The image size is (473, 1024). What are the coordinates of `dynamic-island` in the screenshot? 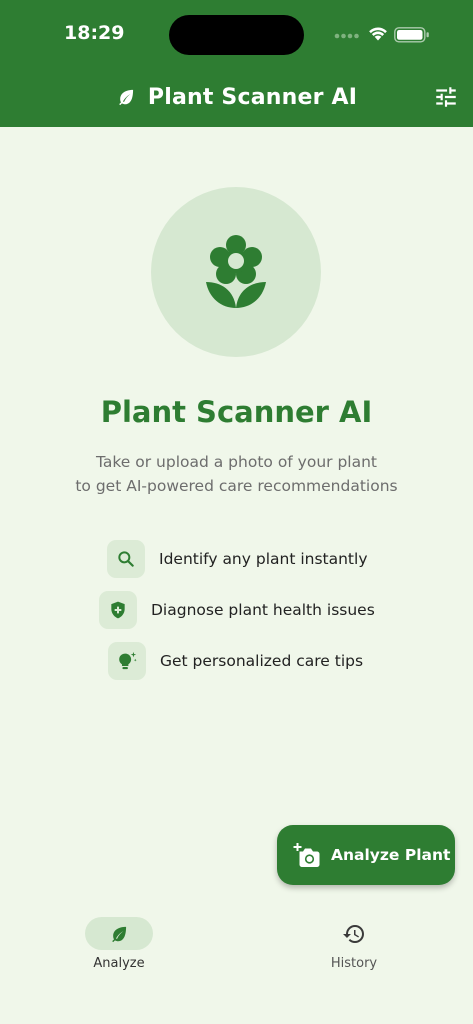 It's located at (236, 35).